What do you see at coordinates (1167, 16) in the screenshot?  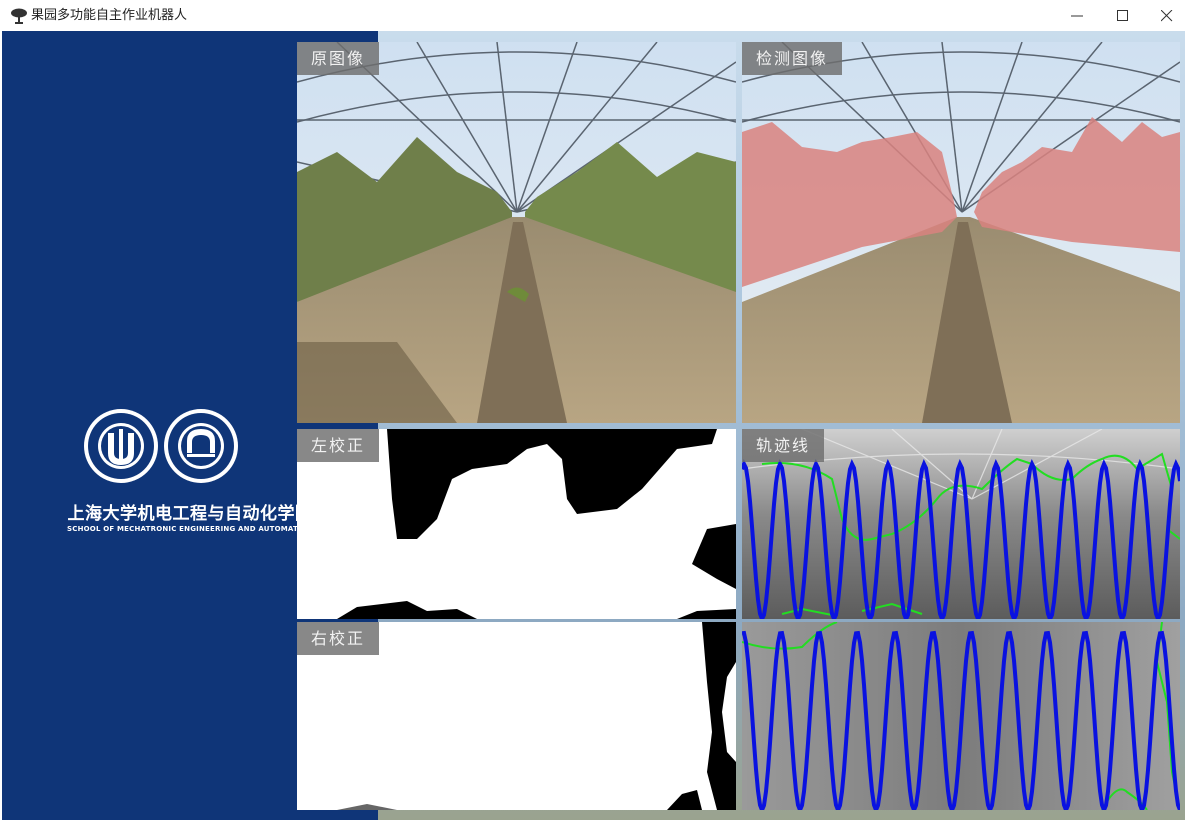 I see `close-icon` at bounding box center [1167, 16].